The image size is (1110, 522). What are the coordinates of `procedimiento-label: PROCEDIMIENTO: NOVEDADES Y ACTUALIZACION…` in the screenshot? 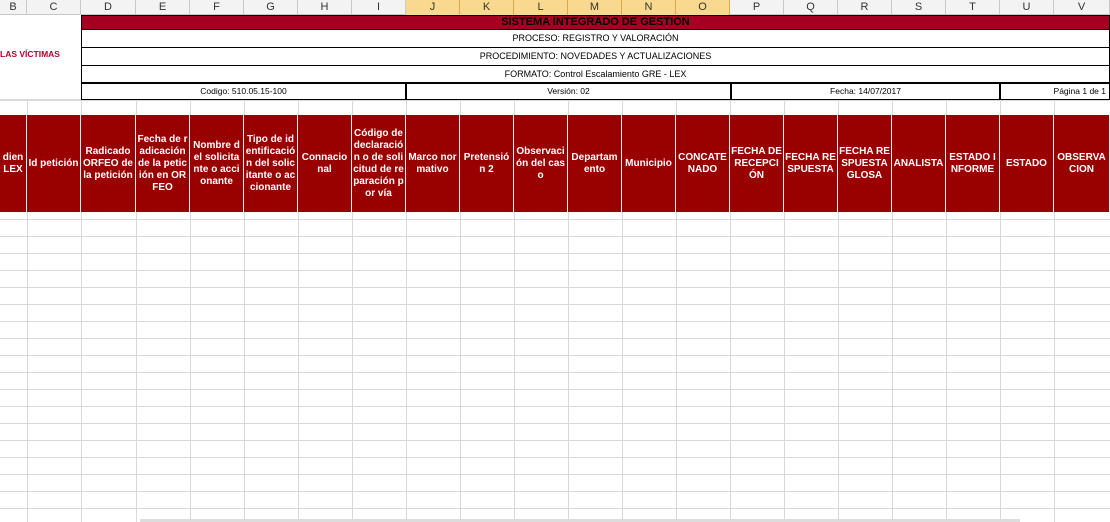 It's located at (595, 57).